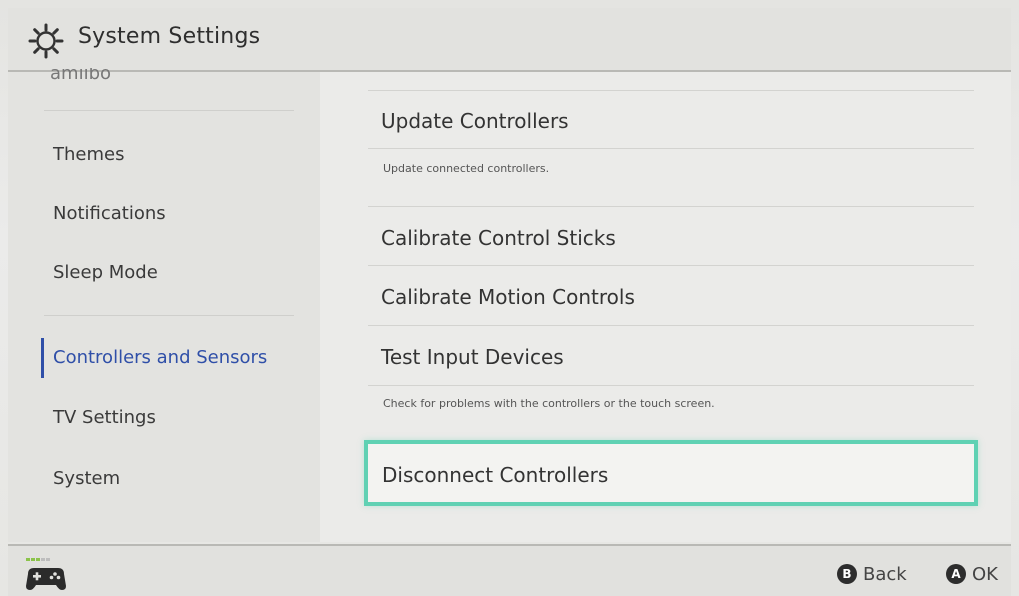  Describe the element at coordinates (472, 357) in the screenshot. I see `test-input-devices-option: Test Input Devices` at that location.